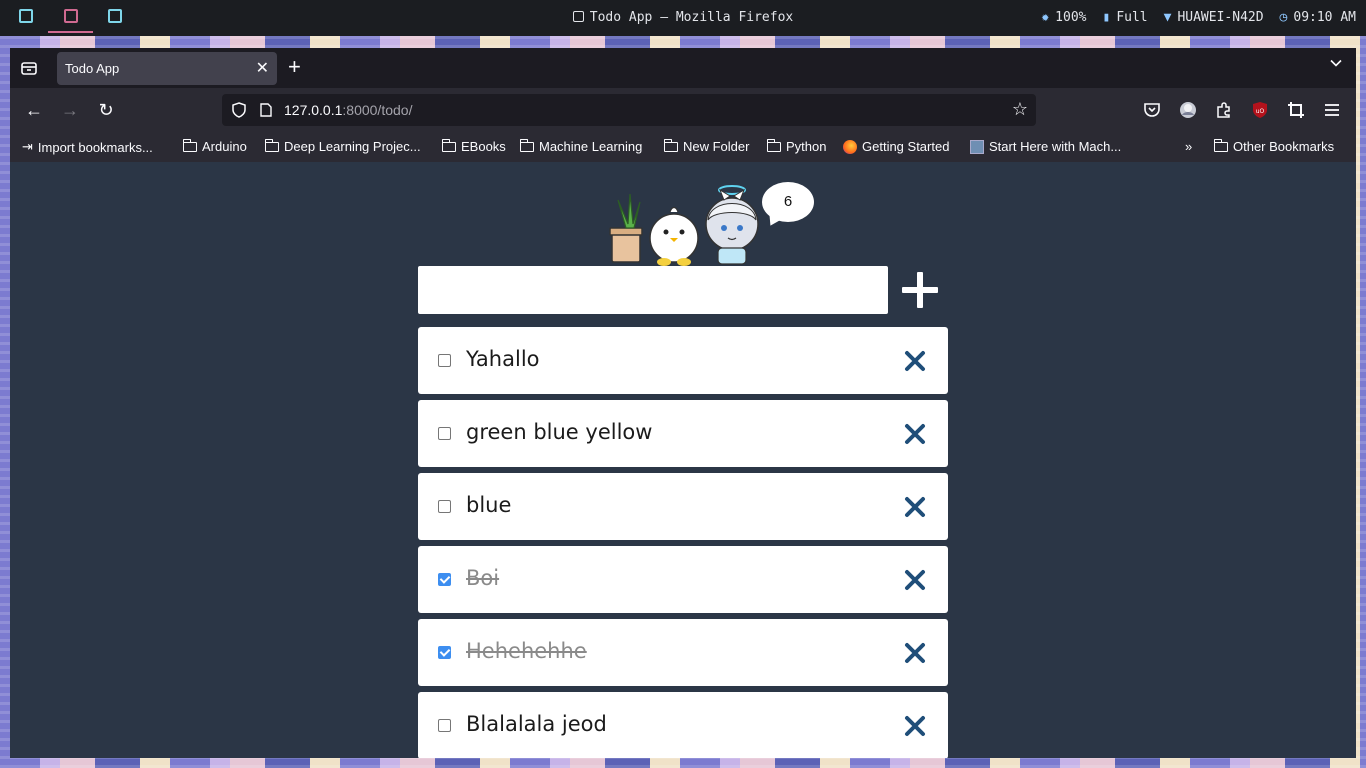 This screenshot has height=768, width=1366. Describe the element at coordinates (1188, 146) in the screenshot. I see `more-bookmarks-chevron-icon: »` at that location.